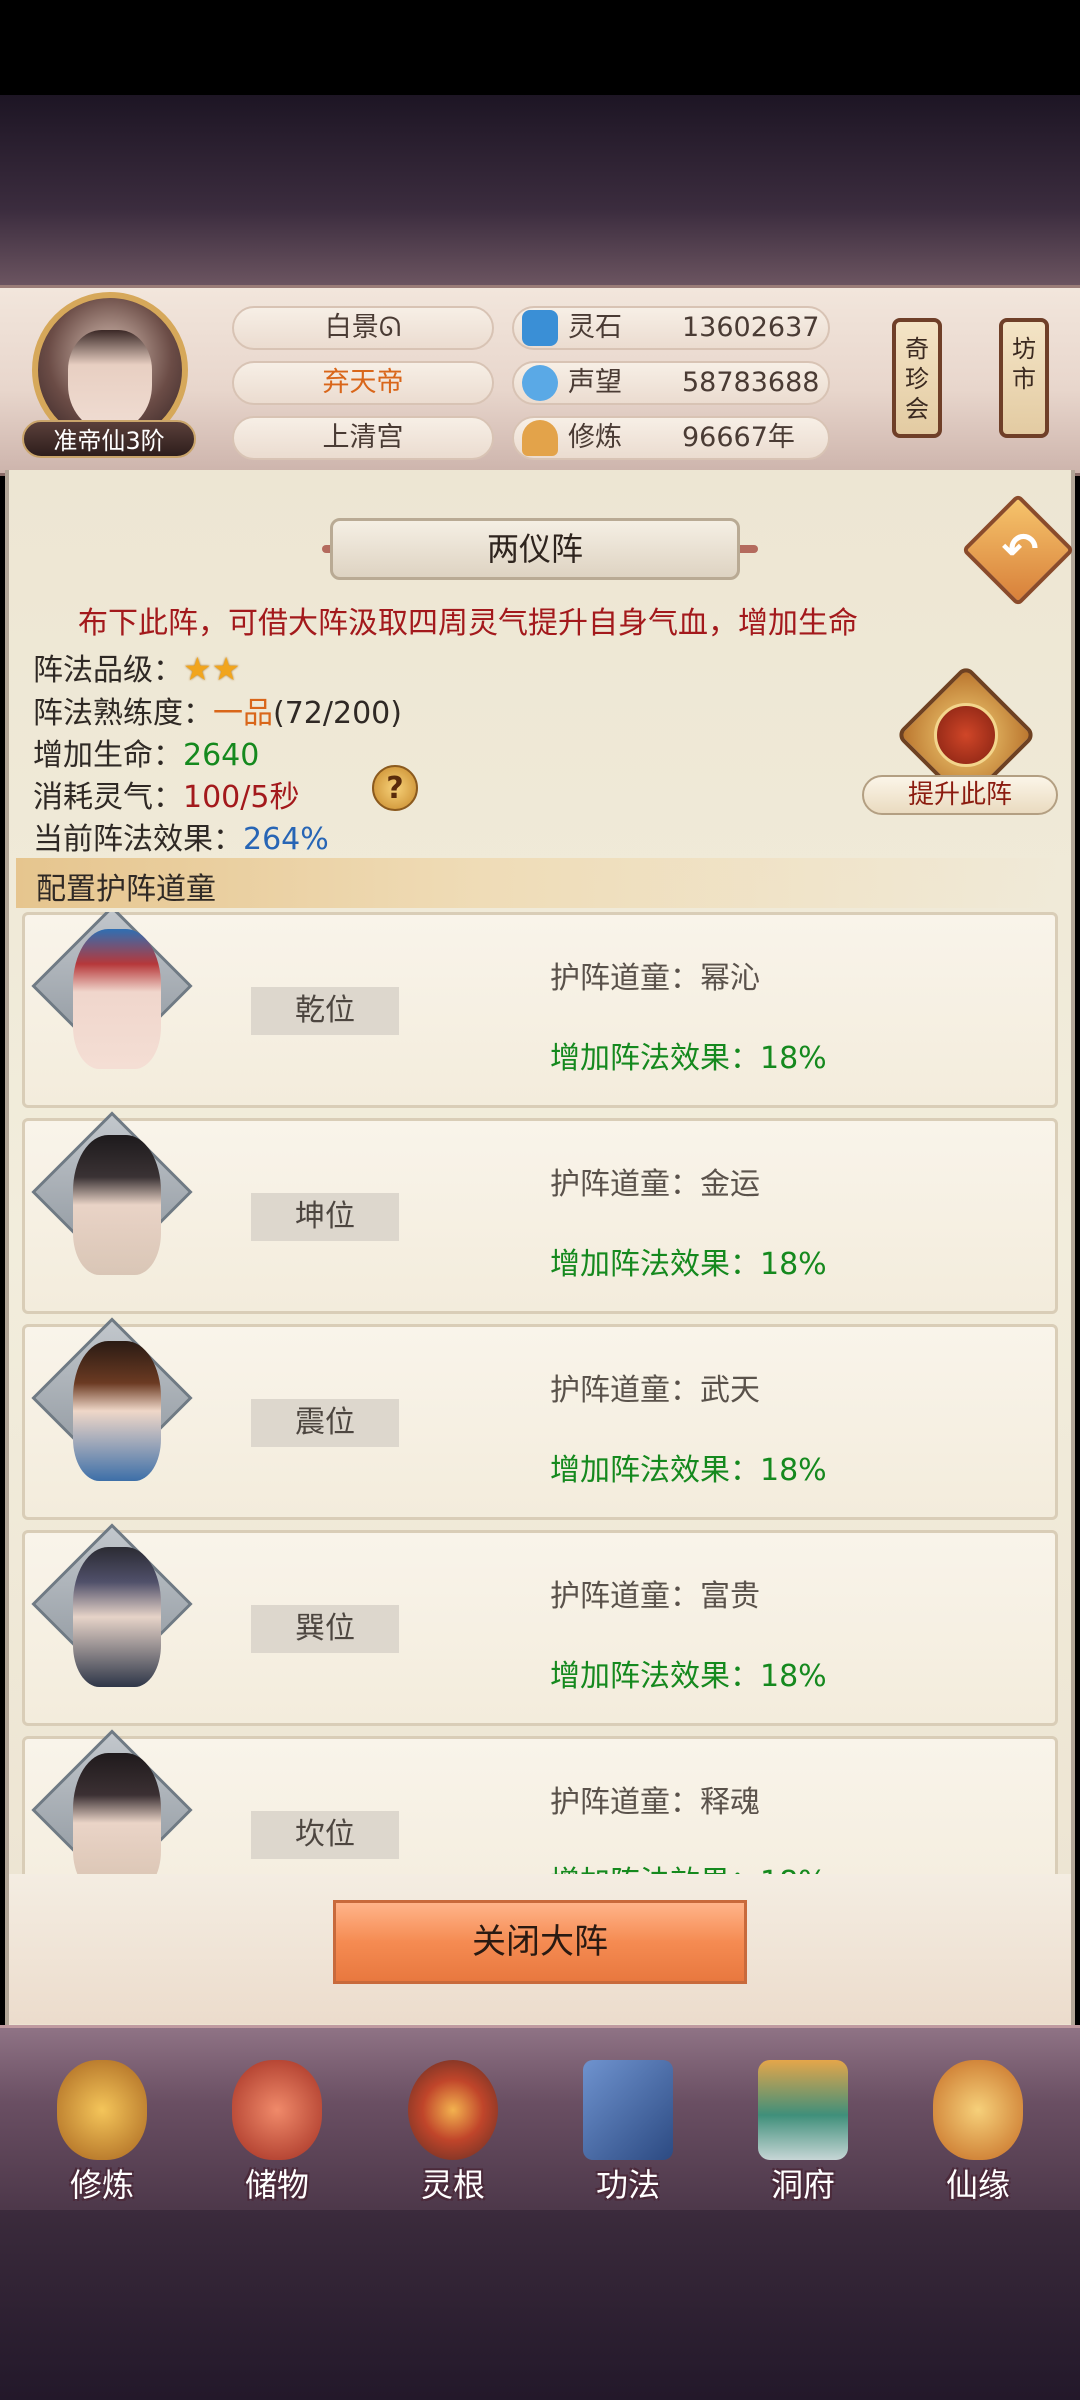 This screenshot has height=2400, width=1080. I want to click on proficiency-level: 一品, so click(243, 713).